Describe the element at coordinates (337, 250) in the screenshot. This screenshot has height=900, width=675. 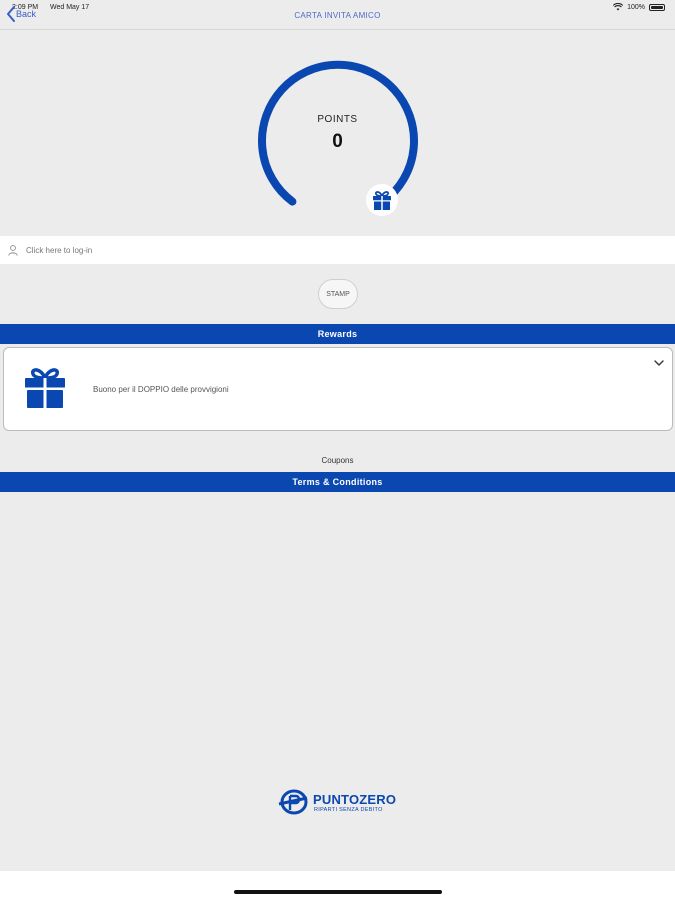
I see `login-row: Click here to log-in` at that location.